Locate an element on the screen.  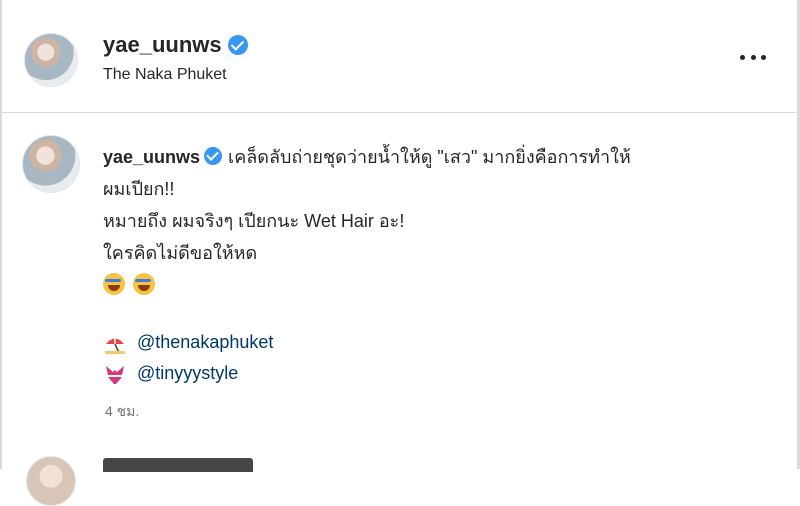
bikini-icon is located at coordinates (115, 374).